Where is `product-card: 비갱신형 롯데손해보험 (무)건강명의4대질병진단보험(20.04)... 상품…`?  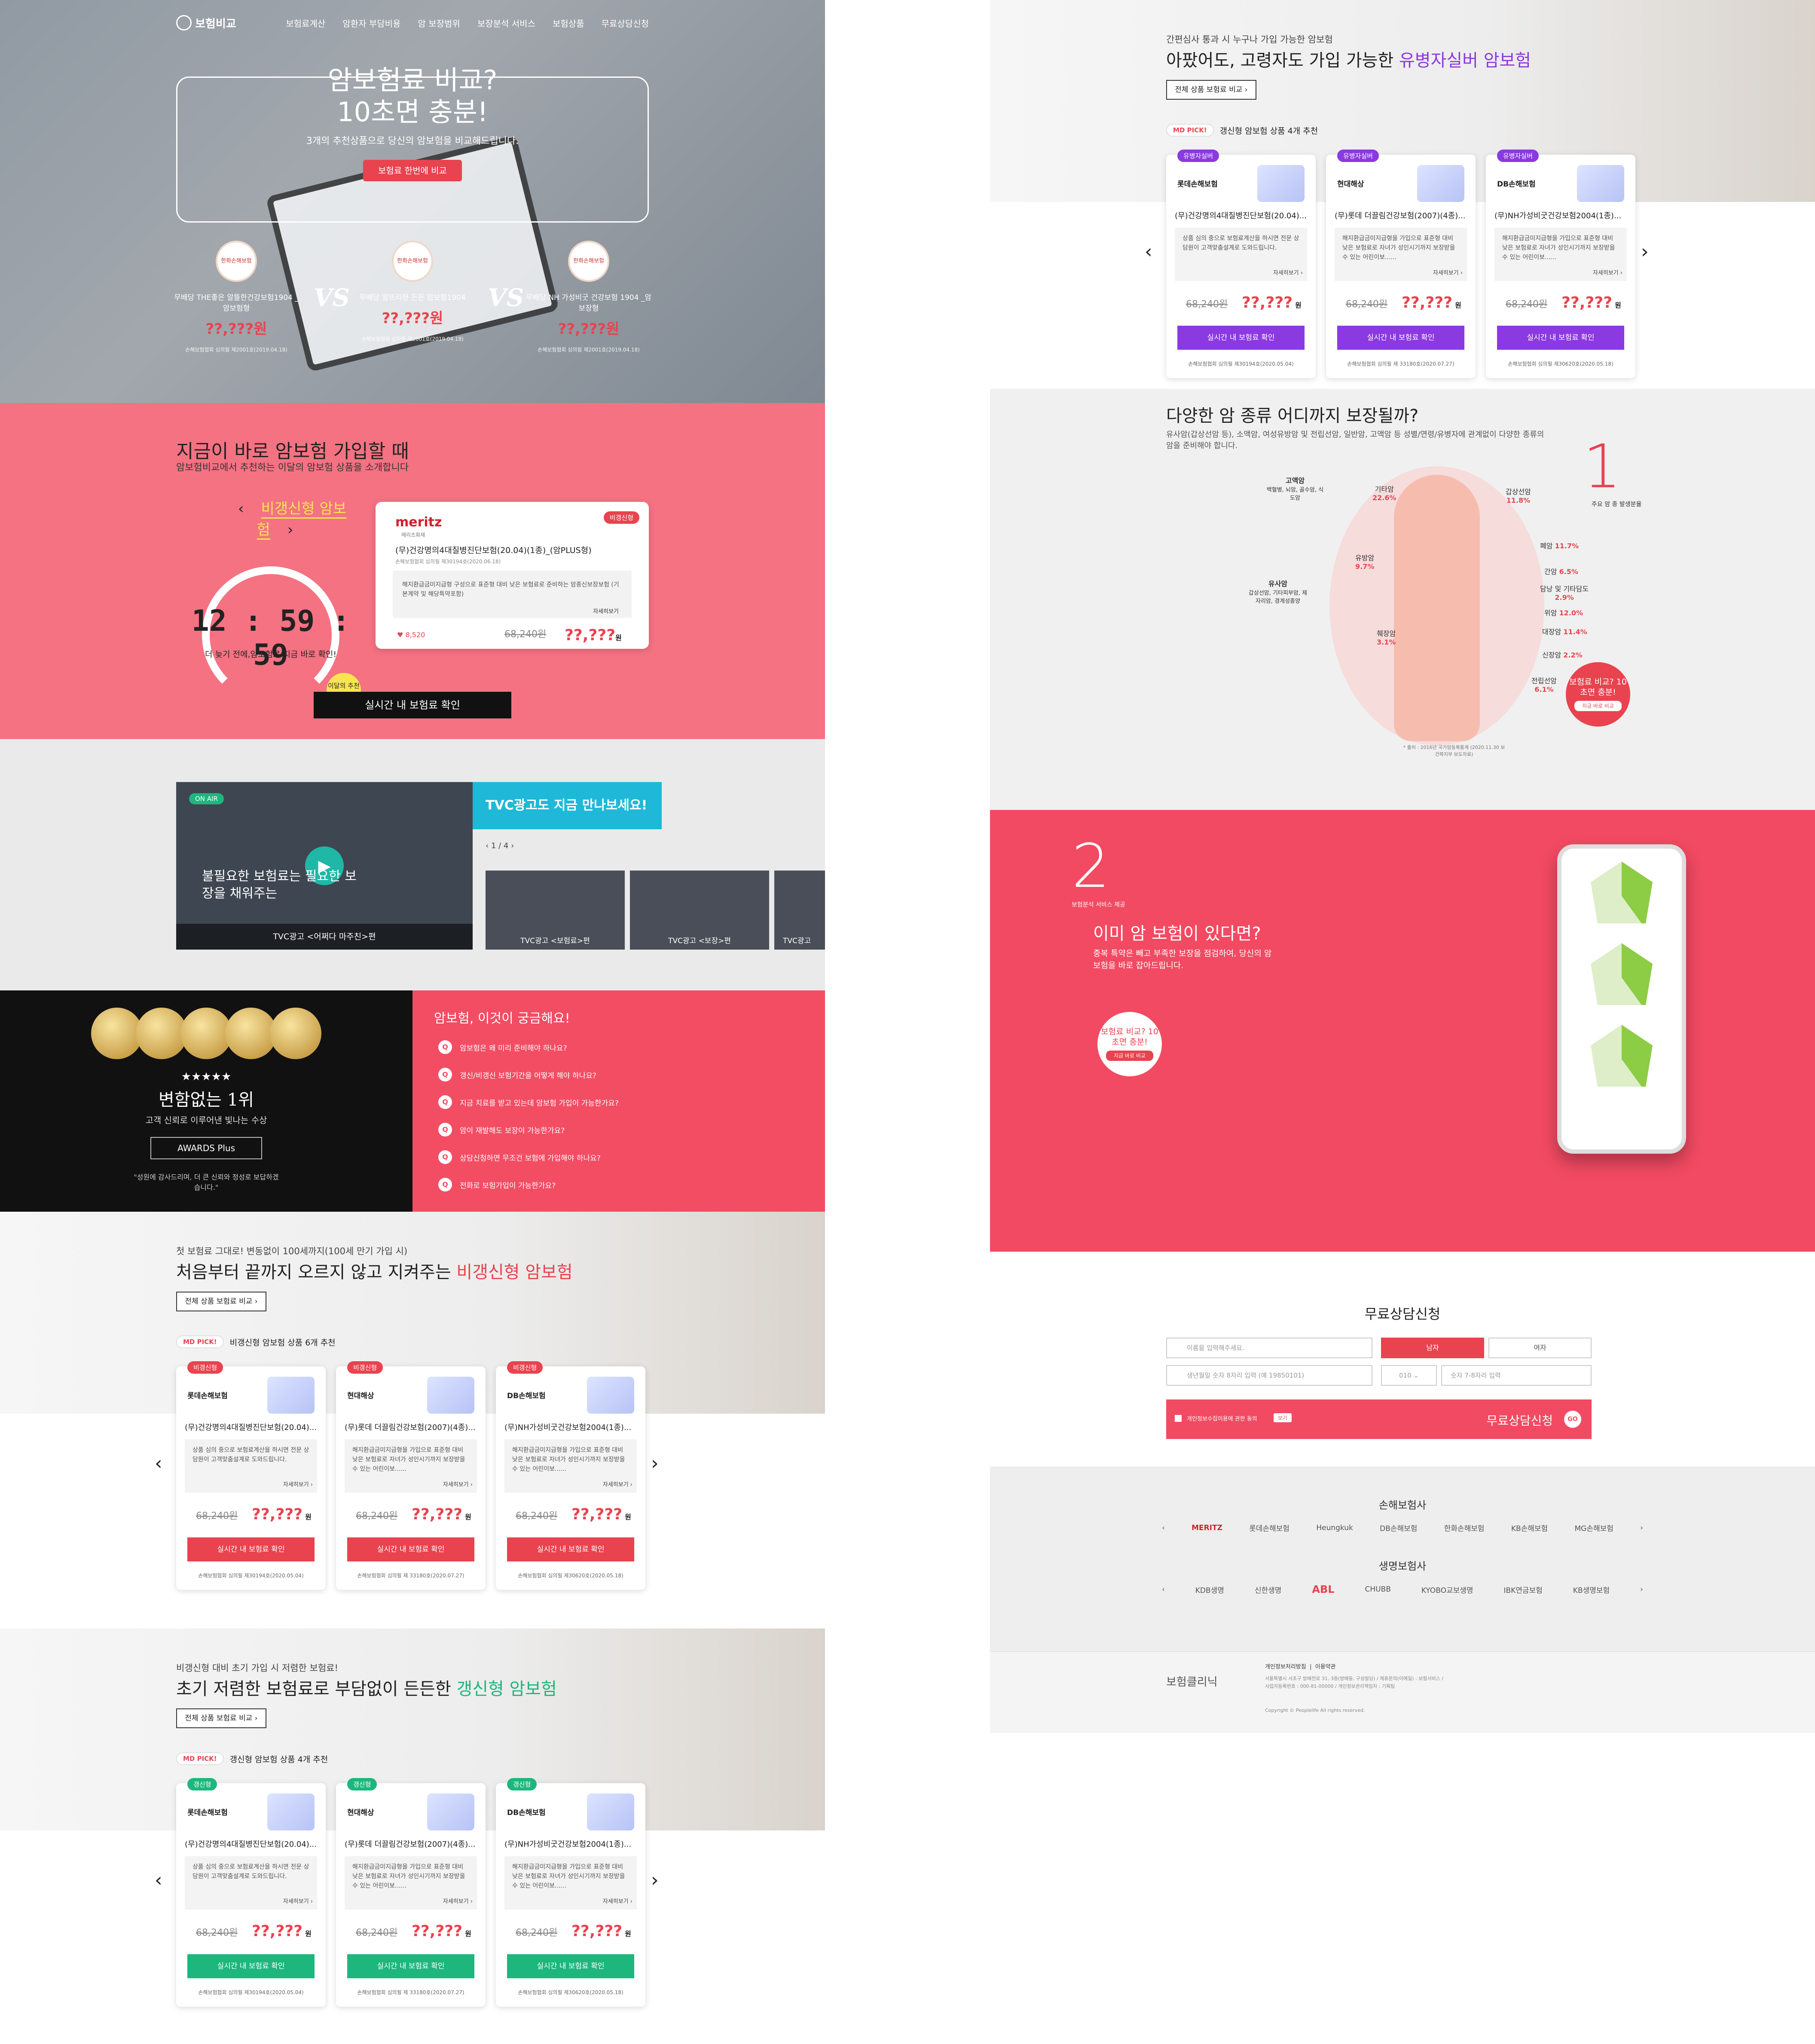 product-card: 비갱신형 롯데손해보험 (무)건강명의4대질병진단보험(20.04)... 상품… is located at coordinates (251, 1475).